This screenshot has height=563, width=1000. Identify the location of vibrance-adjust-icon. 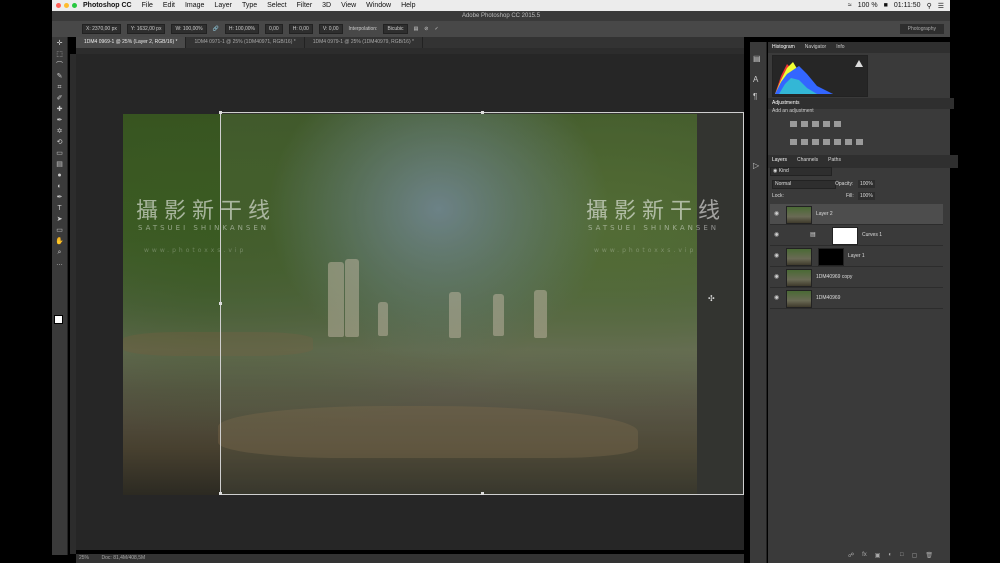
(837, 124).